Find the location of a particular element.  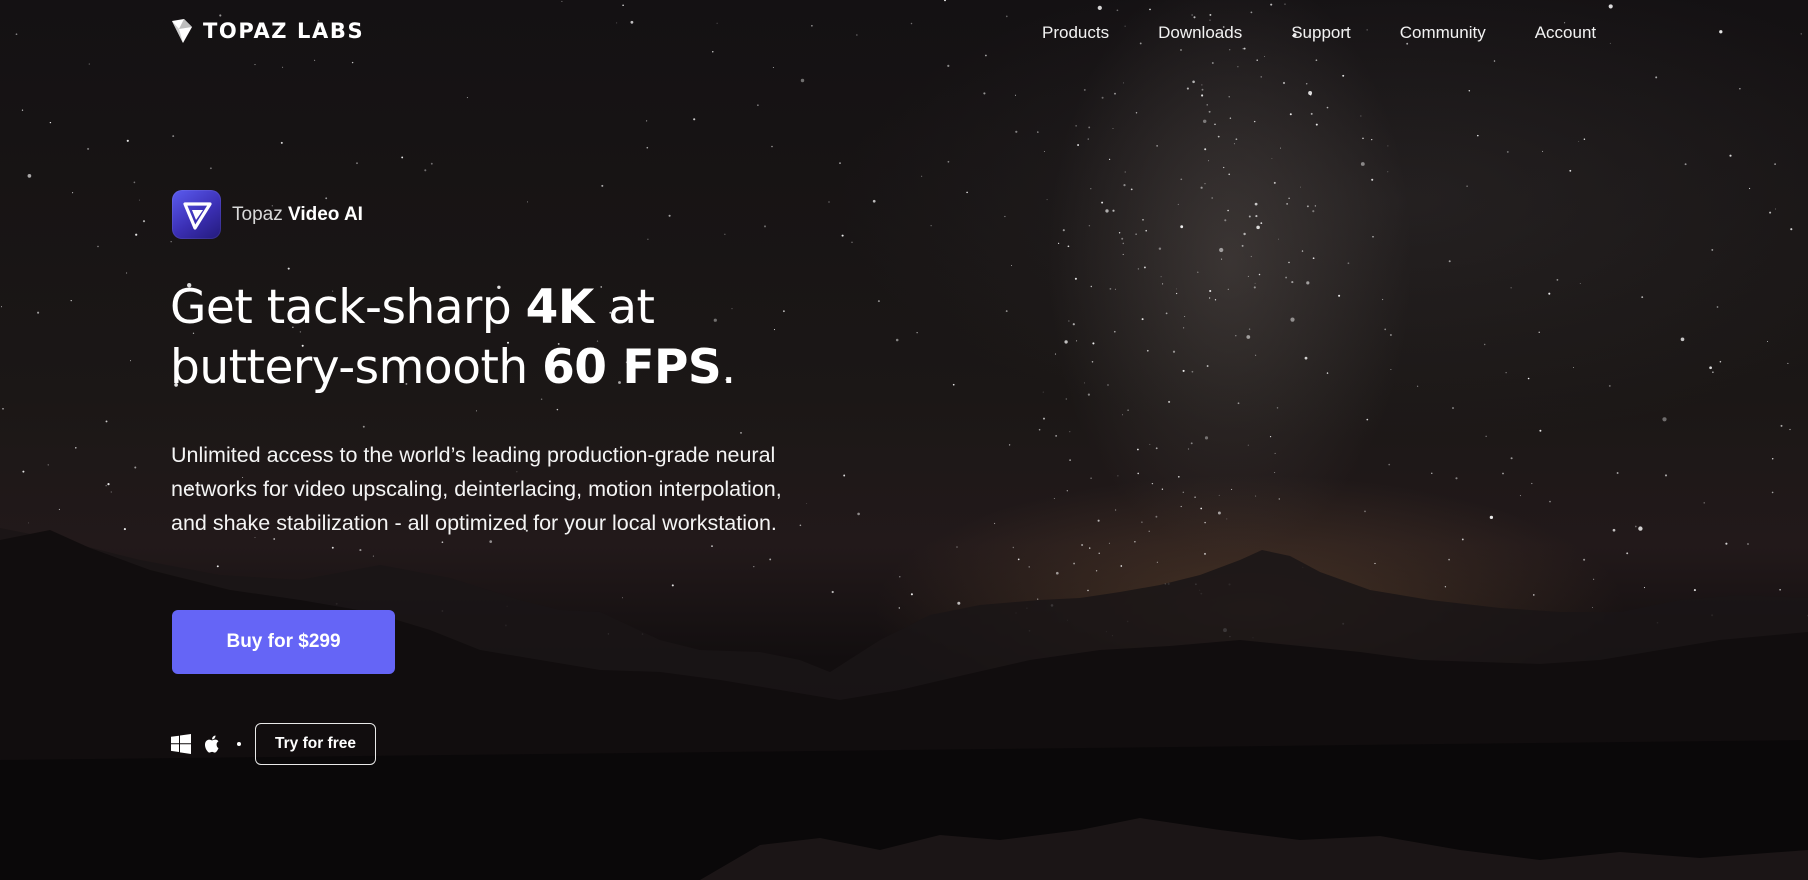

nav-item-support: Support is located at coordinates (1321, 33).